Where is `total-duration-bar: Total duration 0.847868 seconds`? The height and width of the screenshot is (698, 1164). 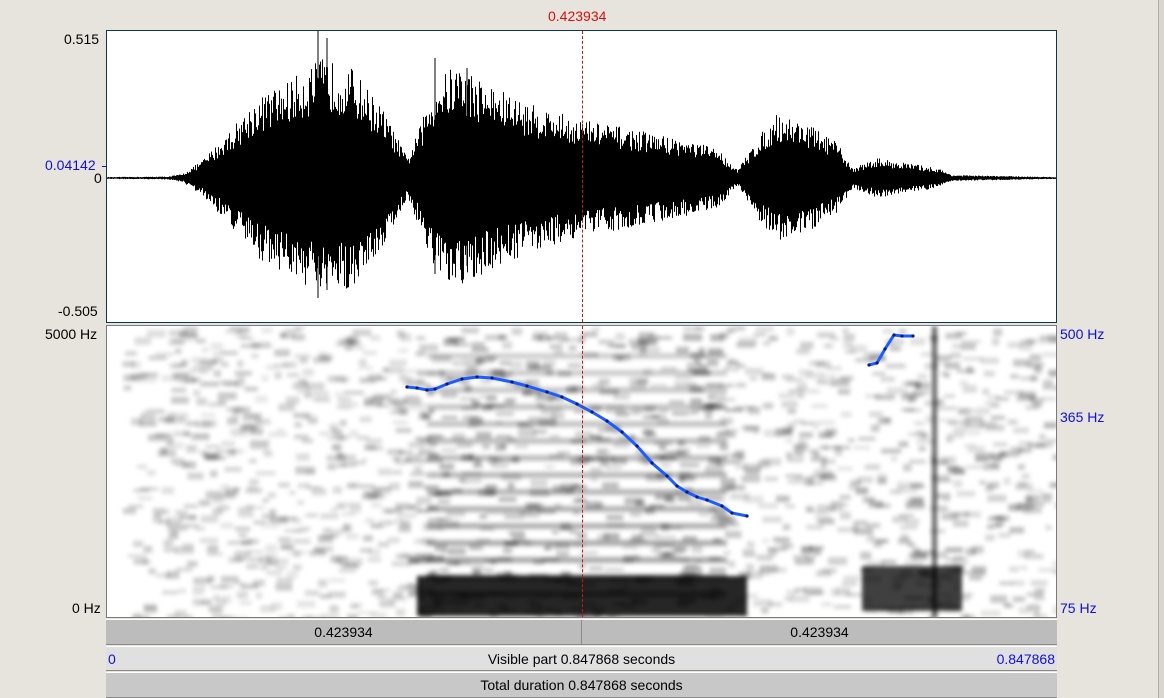 total-duration-bar: Total duration 0.847868 seconds is located at coordinates (581, 685).